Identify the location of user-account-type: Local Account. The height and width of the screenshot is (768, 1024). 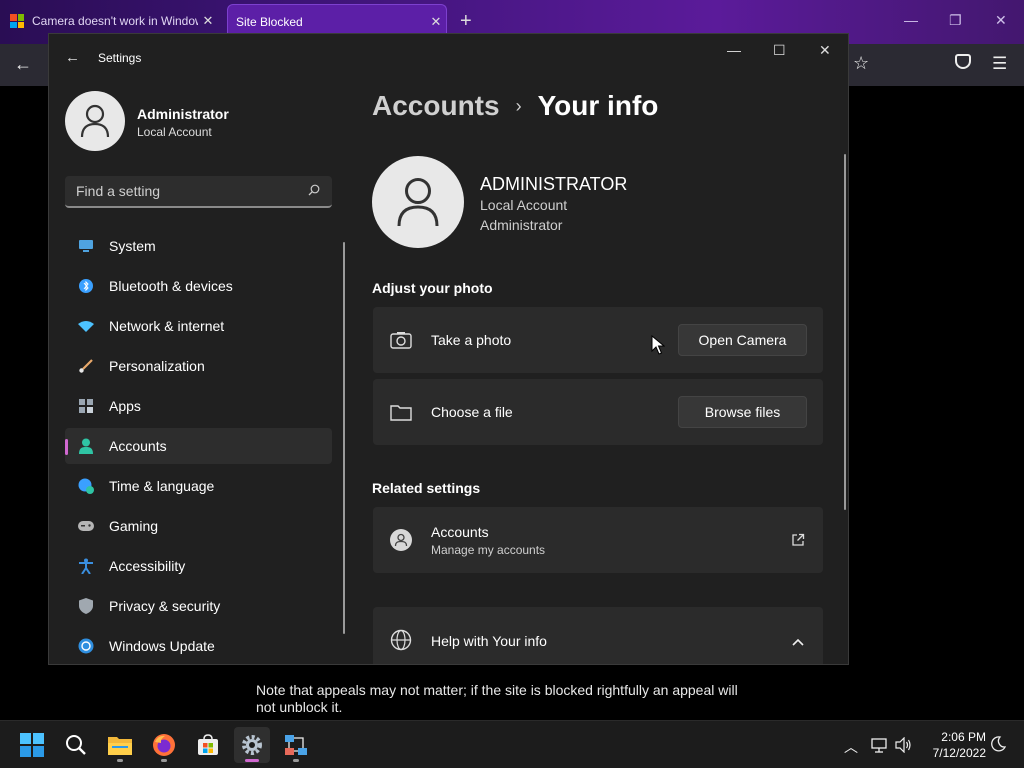
(174, 132).